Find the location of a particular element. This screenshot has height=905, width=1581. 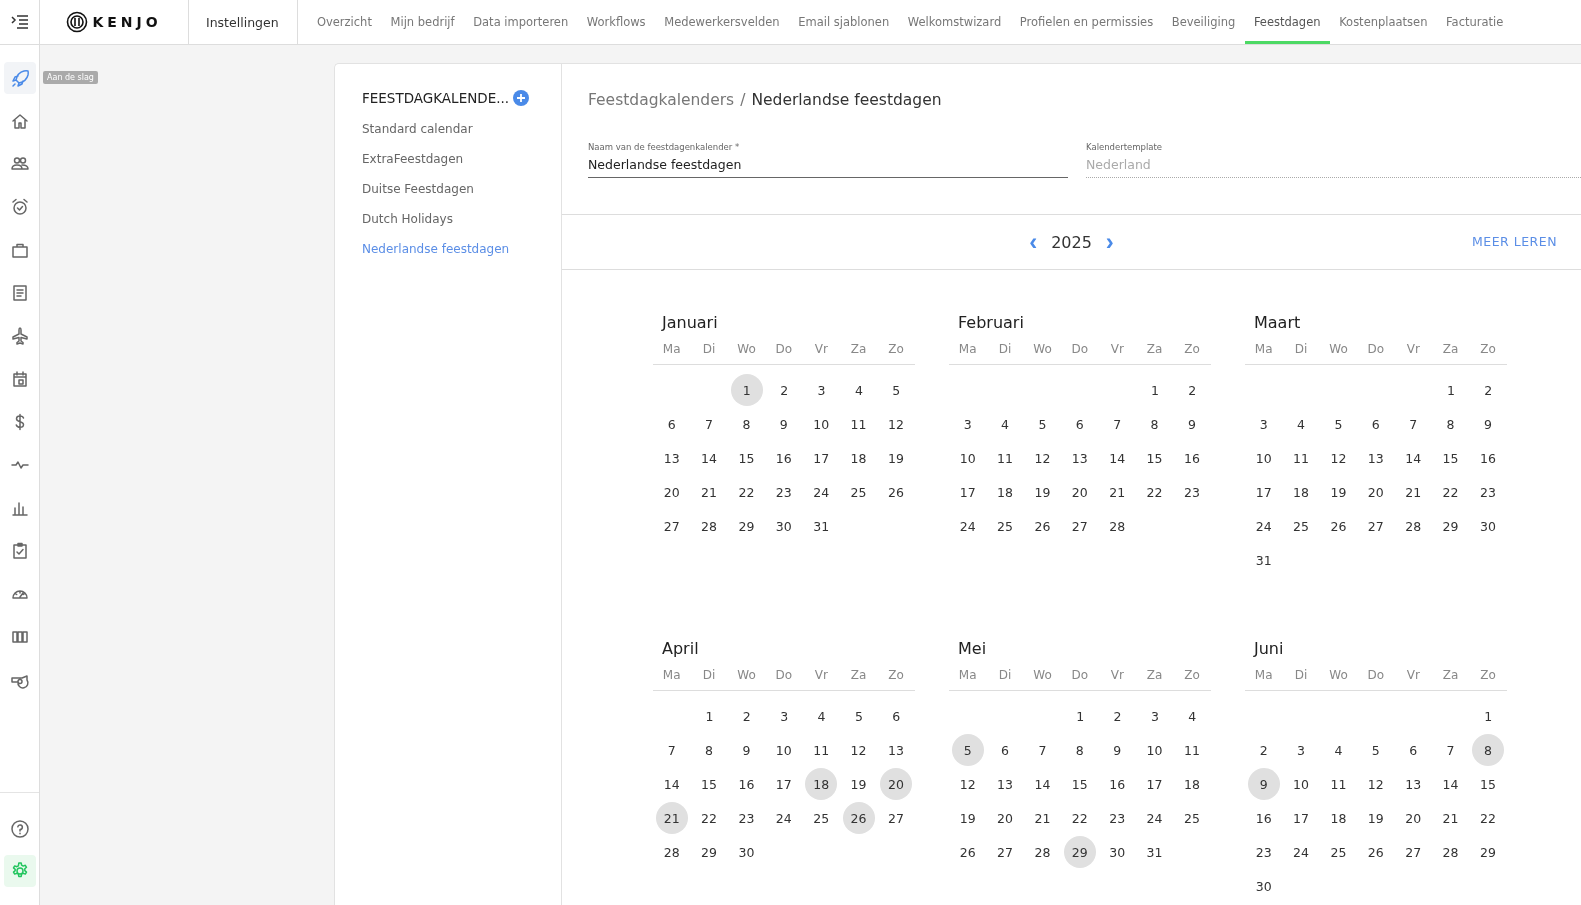

nav-tab: Profielen en permissies is located at coordinates (1086, 22).